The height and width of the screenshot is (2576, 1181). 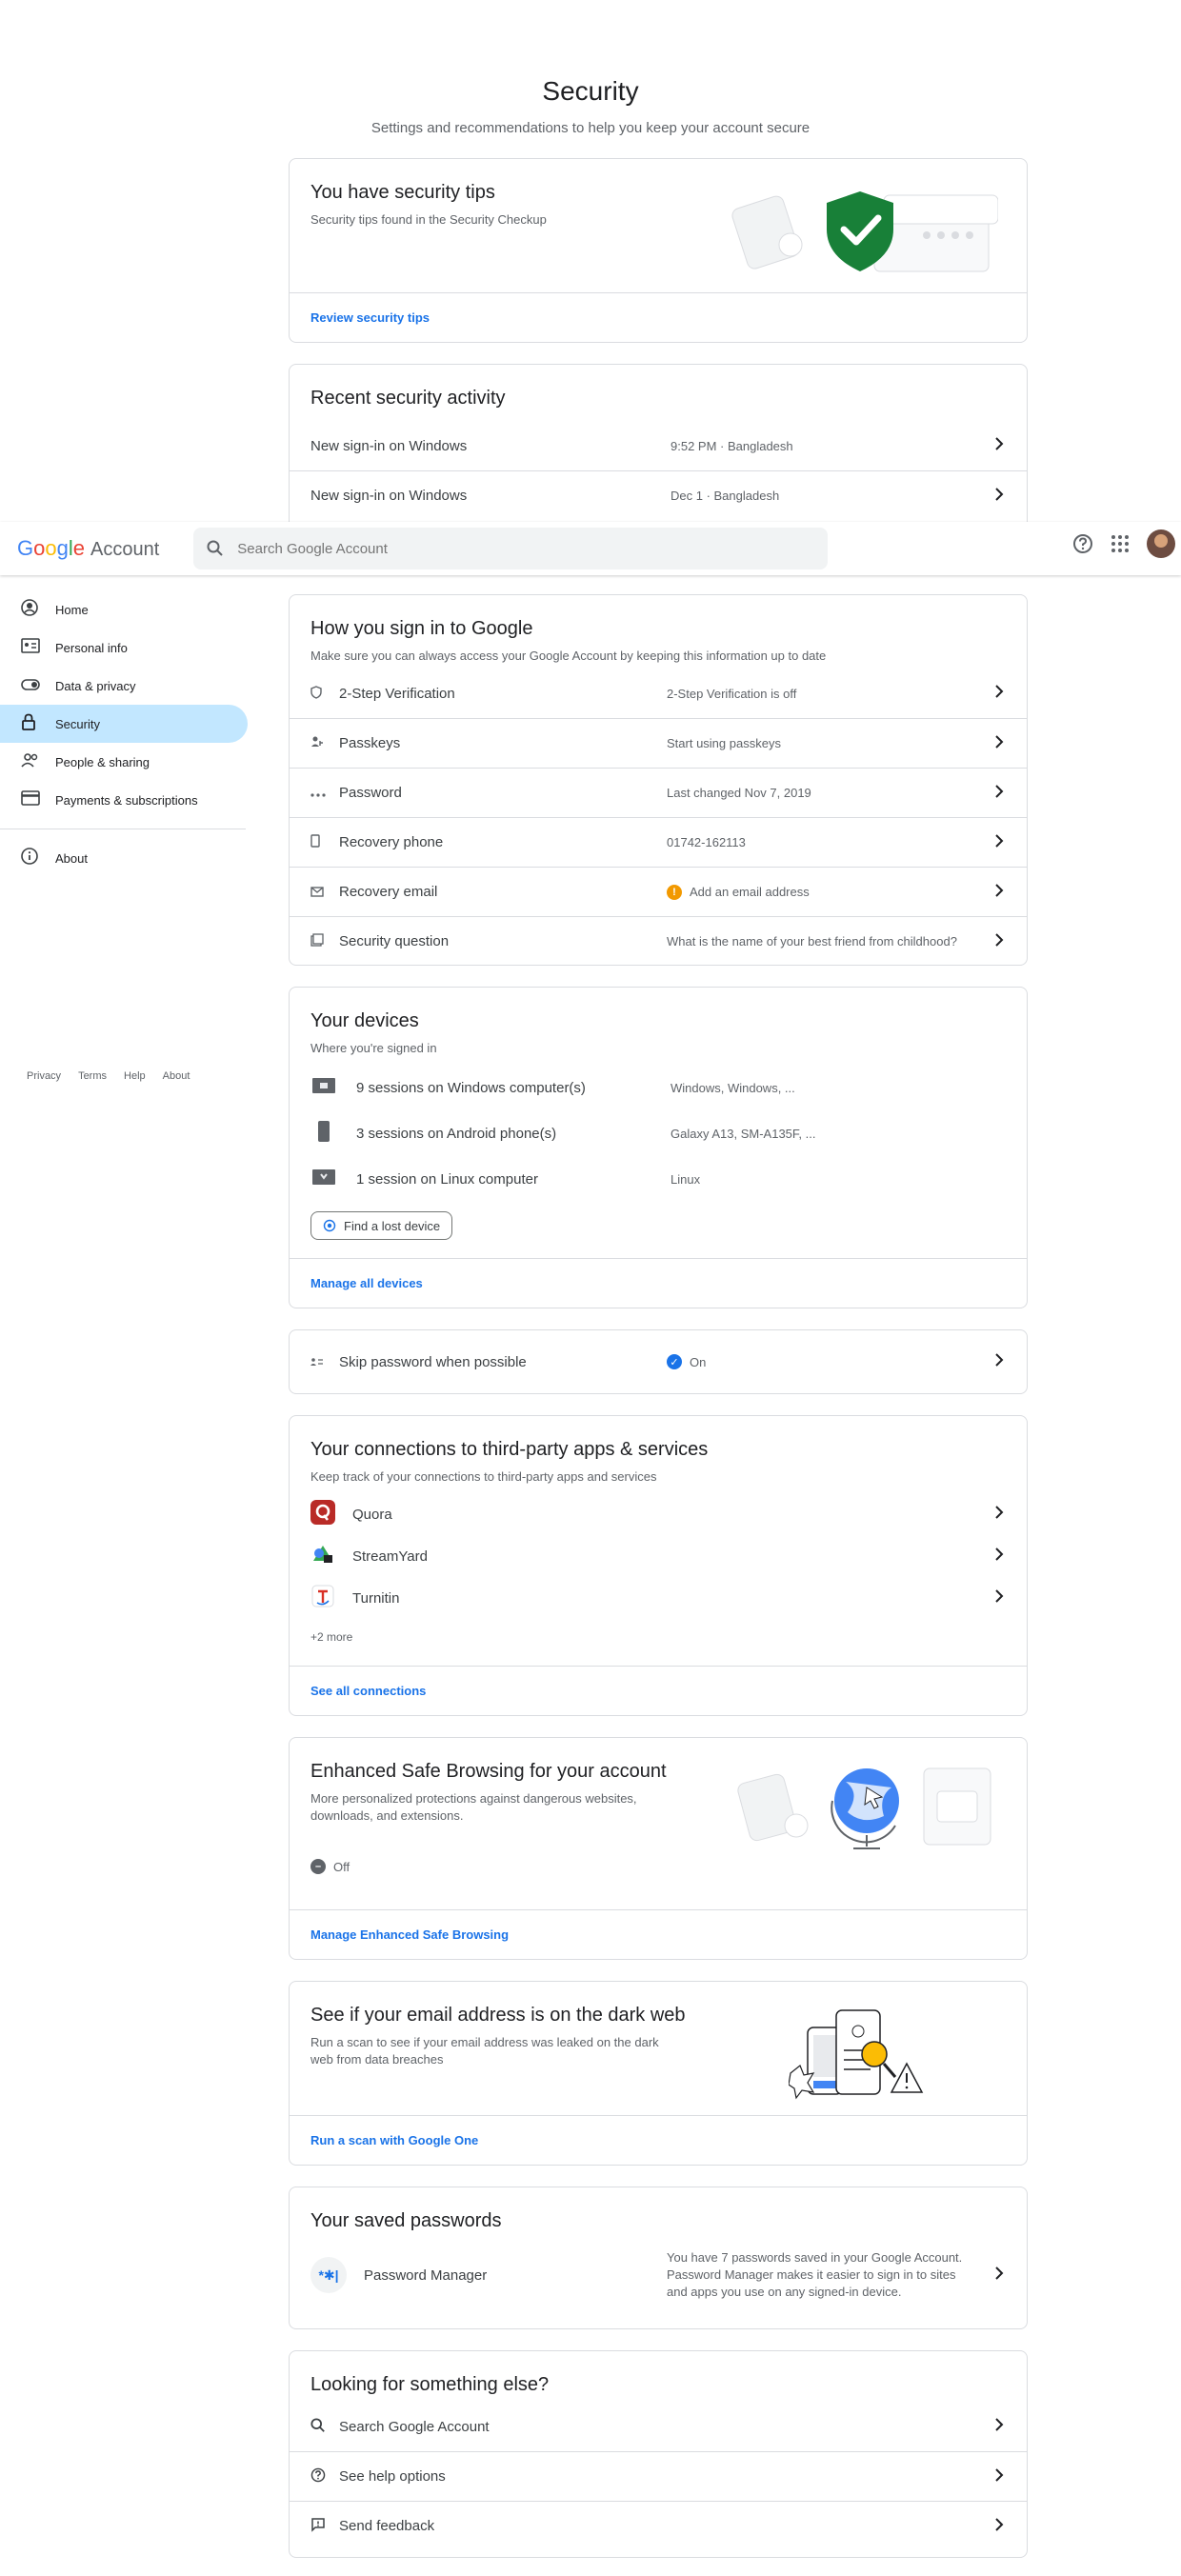 I want to click on app-label: Quora, so click(x=372, y=1514).